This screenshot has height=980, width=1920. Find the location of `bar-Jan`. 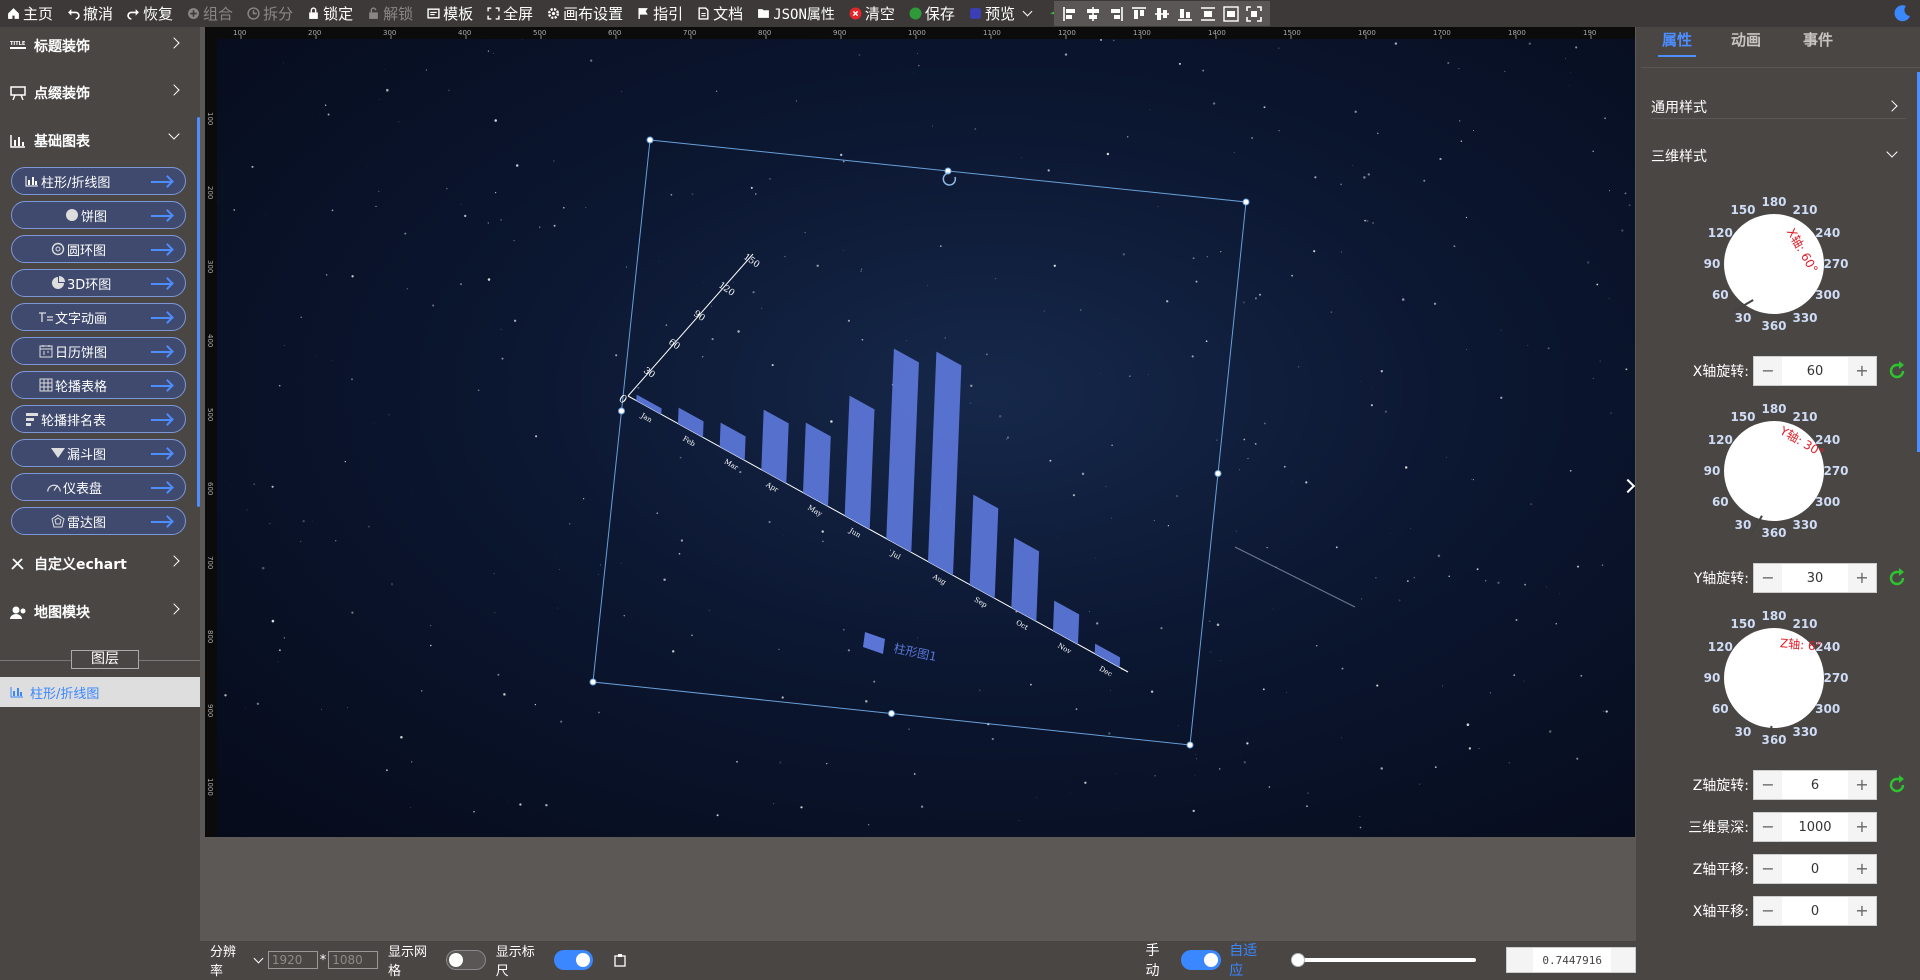

bar-Jan is located at coordinates (648, 405).